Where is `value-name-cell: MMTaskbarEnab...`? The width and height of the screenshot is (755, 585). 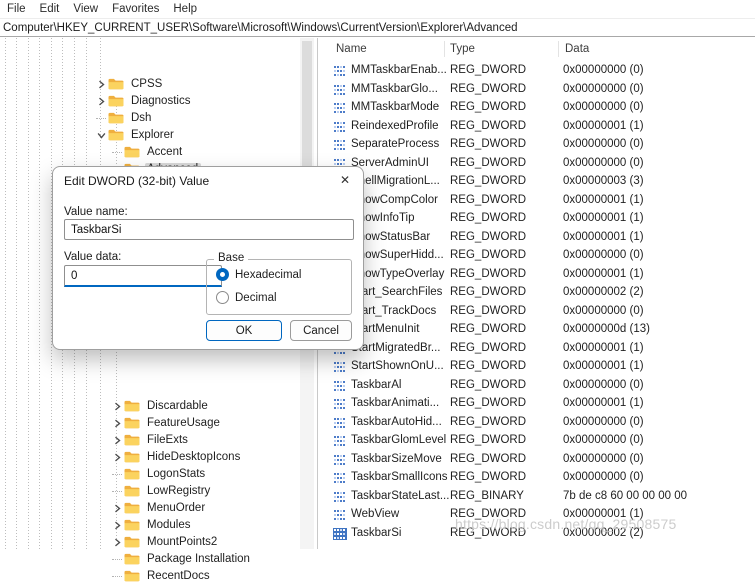 value-name-cell: MMTaskbarEnab... is located at coordinates (399, 70).